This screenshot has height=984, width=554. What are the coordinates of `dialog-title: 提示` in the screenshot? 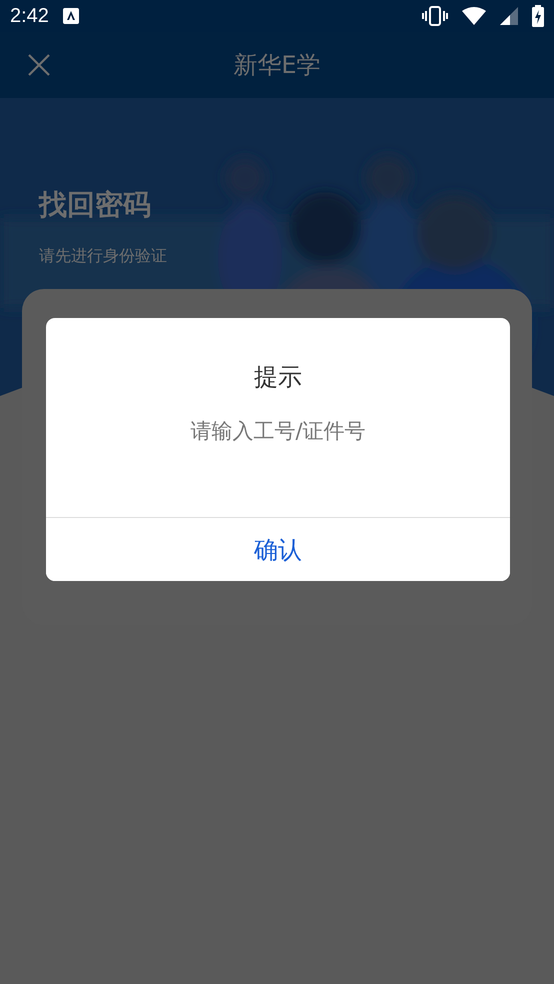 It's located at (278, 377).